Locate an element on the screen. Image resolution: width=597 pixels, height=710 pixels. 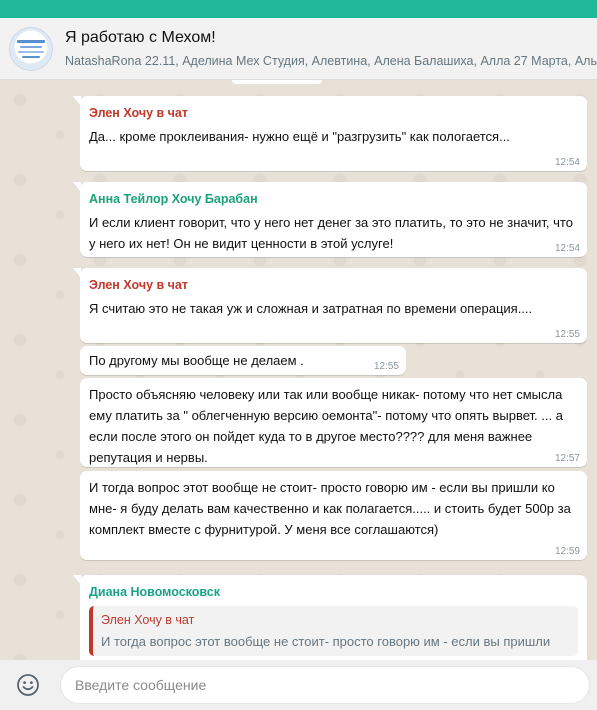
message-bubble: По другому мы вообще не делаем . 12:55 is located at coordinates (243, 360).